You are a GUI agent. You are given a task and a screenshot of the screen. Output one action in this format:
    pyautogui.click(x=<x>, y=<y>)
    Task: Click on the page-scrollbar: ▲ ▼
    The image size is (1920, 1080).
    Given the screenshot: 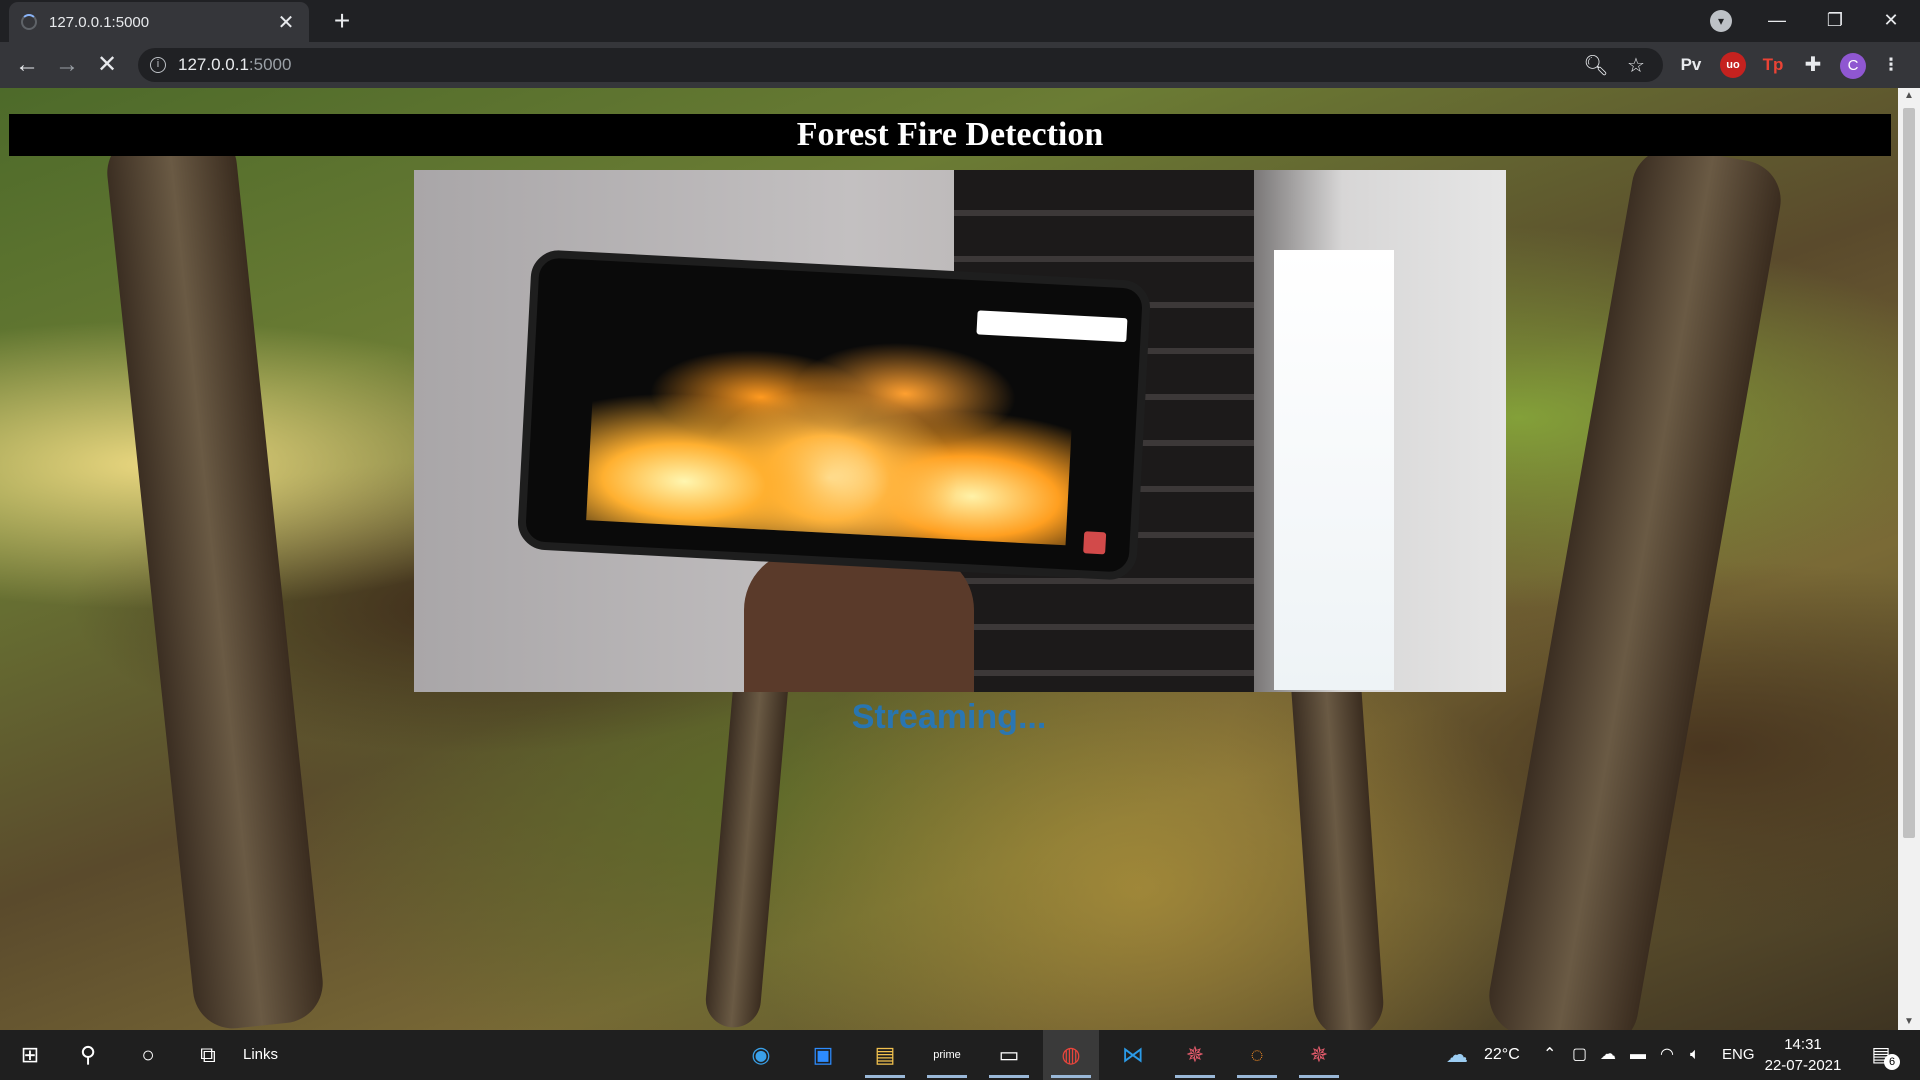 What is the action you would take?
    pyautogui.click(x=1909, y=559)
    